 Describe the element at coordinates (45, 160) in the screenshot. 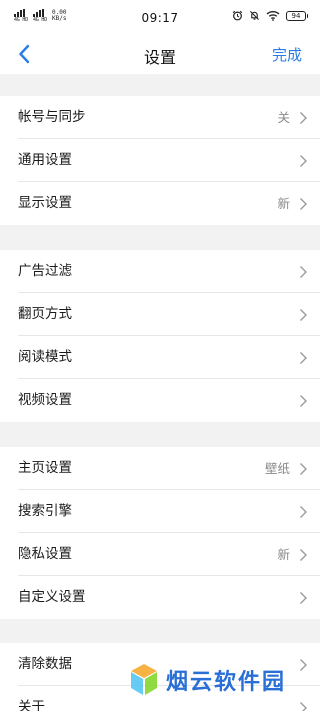

I see `item-label: 通用设置` at that location.